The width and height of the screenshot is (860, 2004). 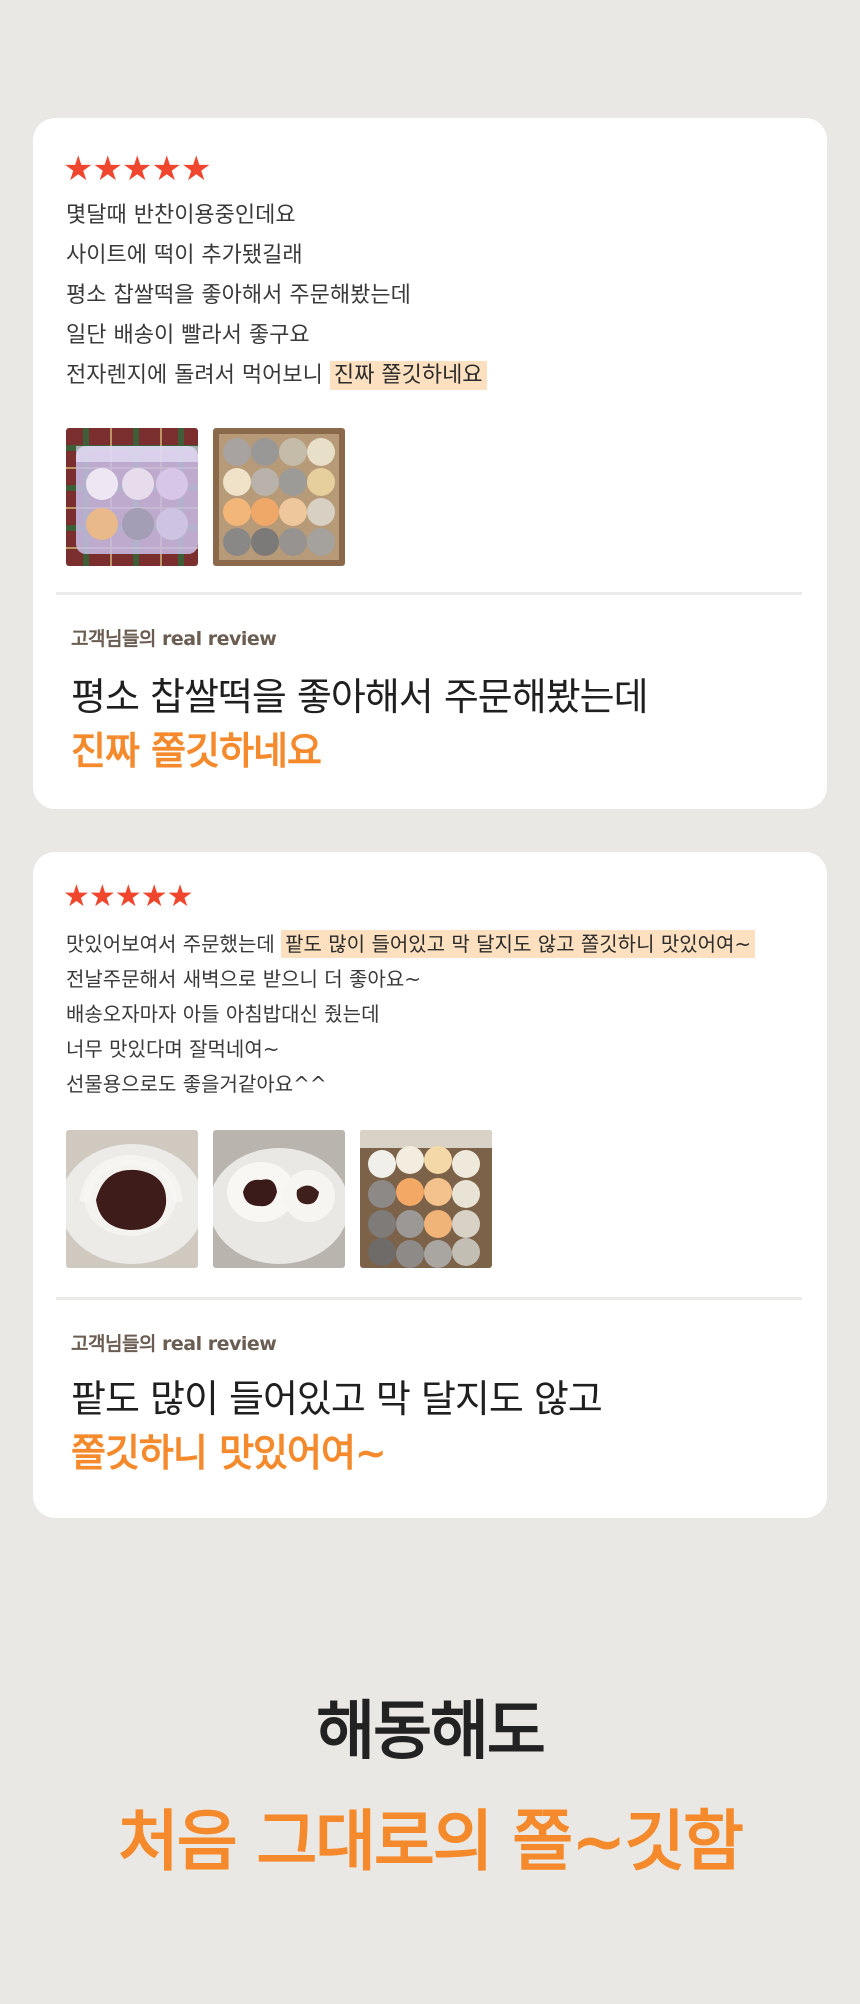 I want to click on review-highlight: 진짜 쫄깃하네요, so click(x=408, y=375).